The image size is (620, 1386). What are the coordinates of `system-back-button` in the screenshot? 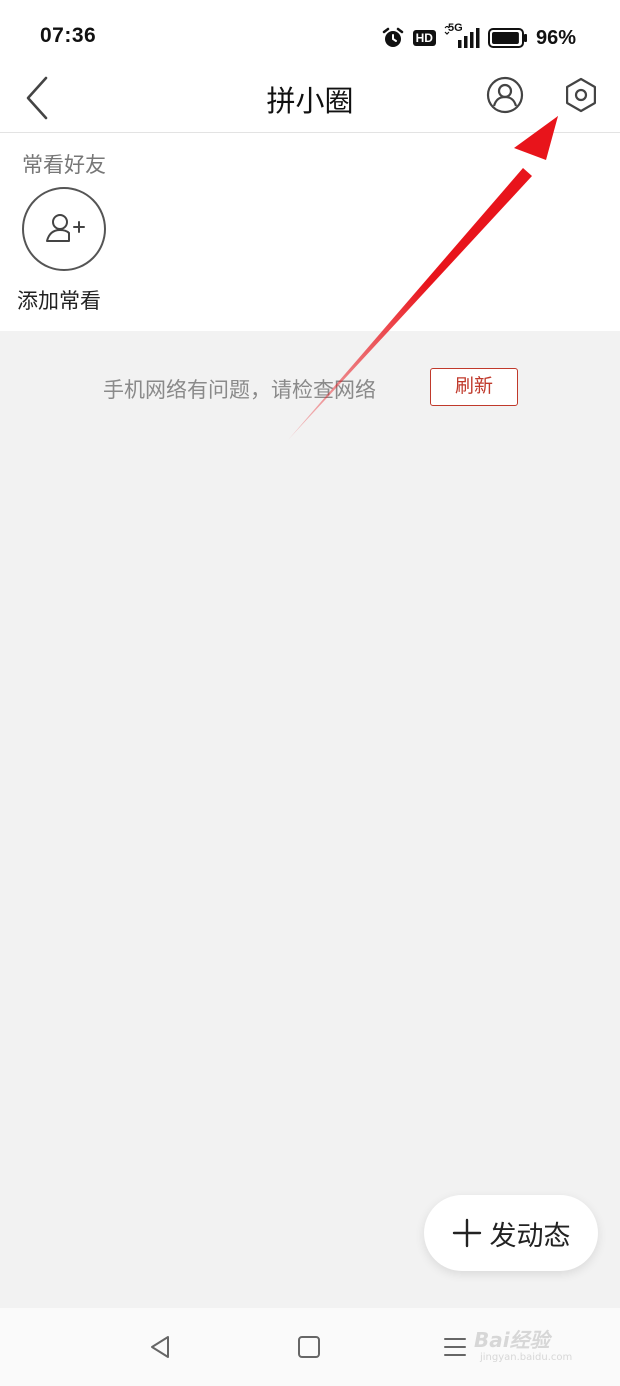 It's located at (161, 1347).